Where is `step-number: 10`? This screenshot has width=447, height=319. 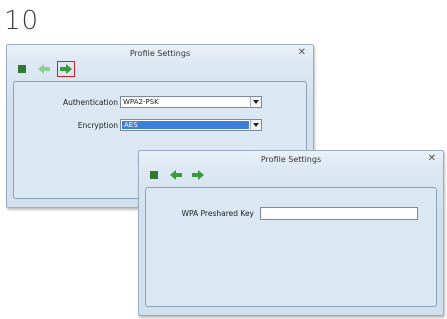
step-number: 10 is located at coordinates (22, 21).